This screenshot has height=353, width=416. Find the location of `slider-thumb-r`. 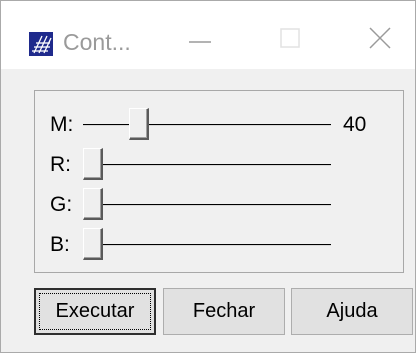

slider-thumb-r is located at coordinates (93, 164).